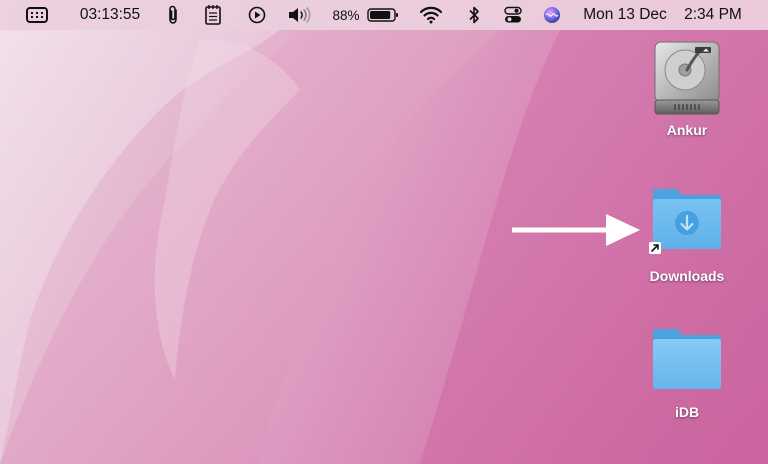  Describe the element at coordinates (687, 359) in the screenshot. I see `folder-icon` at that location.